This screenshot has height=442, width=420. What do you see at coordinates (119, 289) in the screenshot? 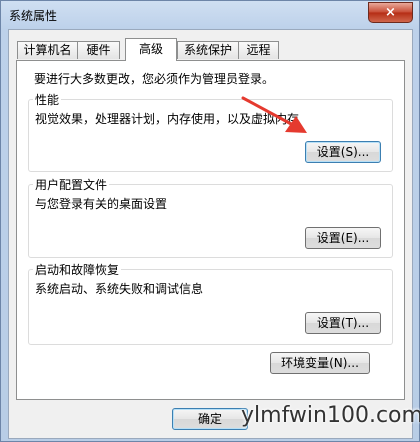
I see `startup-recovery-description: 系统启动、系统失败和调试信息` at bounding box center [119, 289].